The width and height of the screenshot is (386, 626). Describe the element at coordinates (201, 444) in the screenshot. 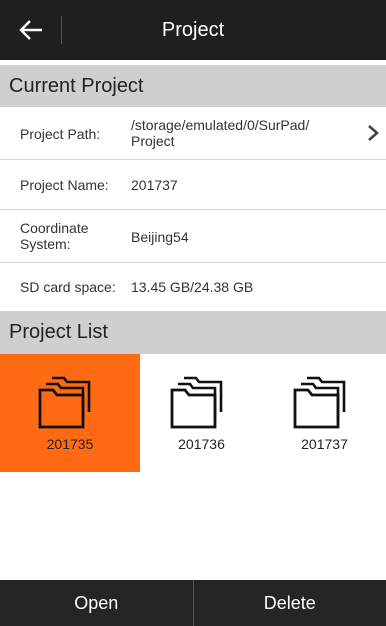

I see `project-item-name: 201736` at that location.